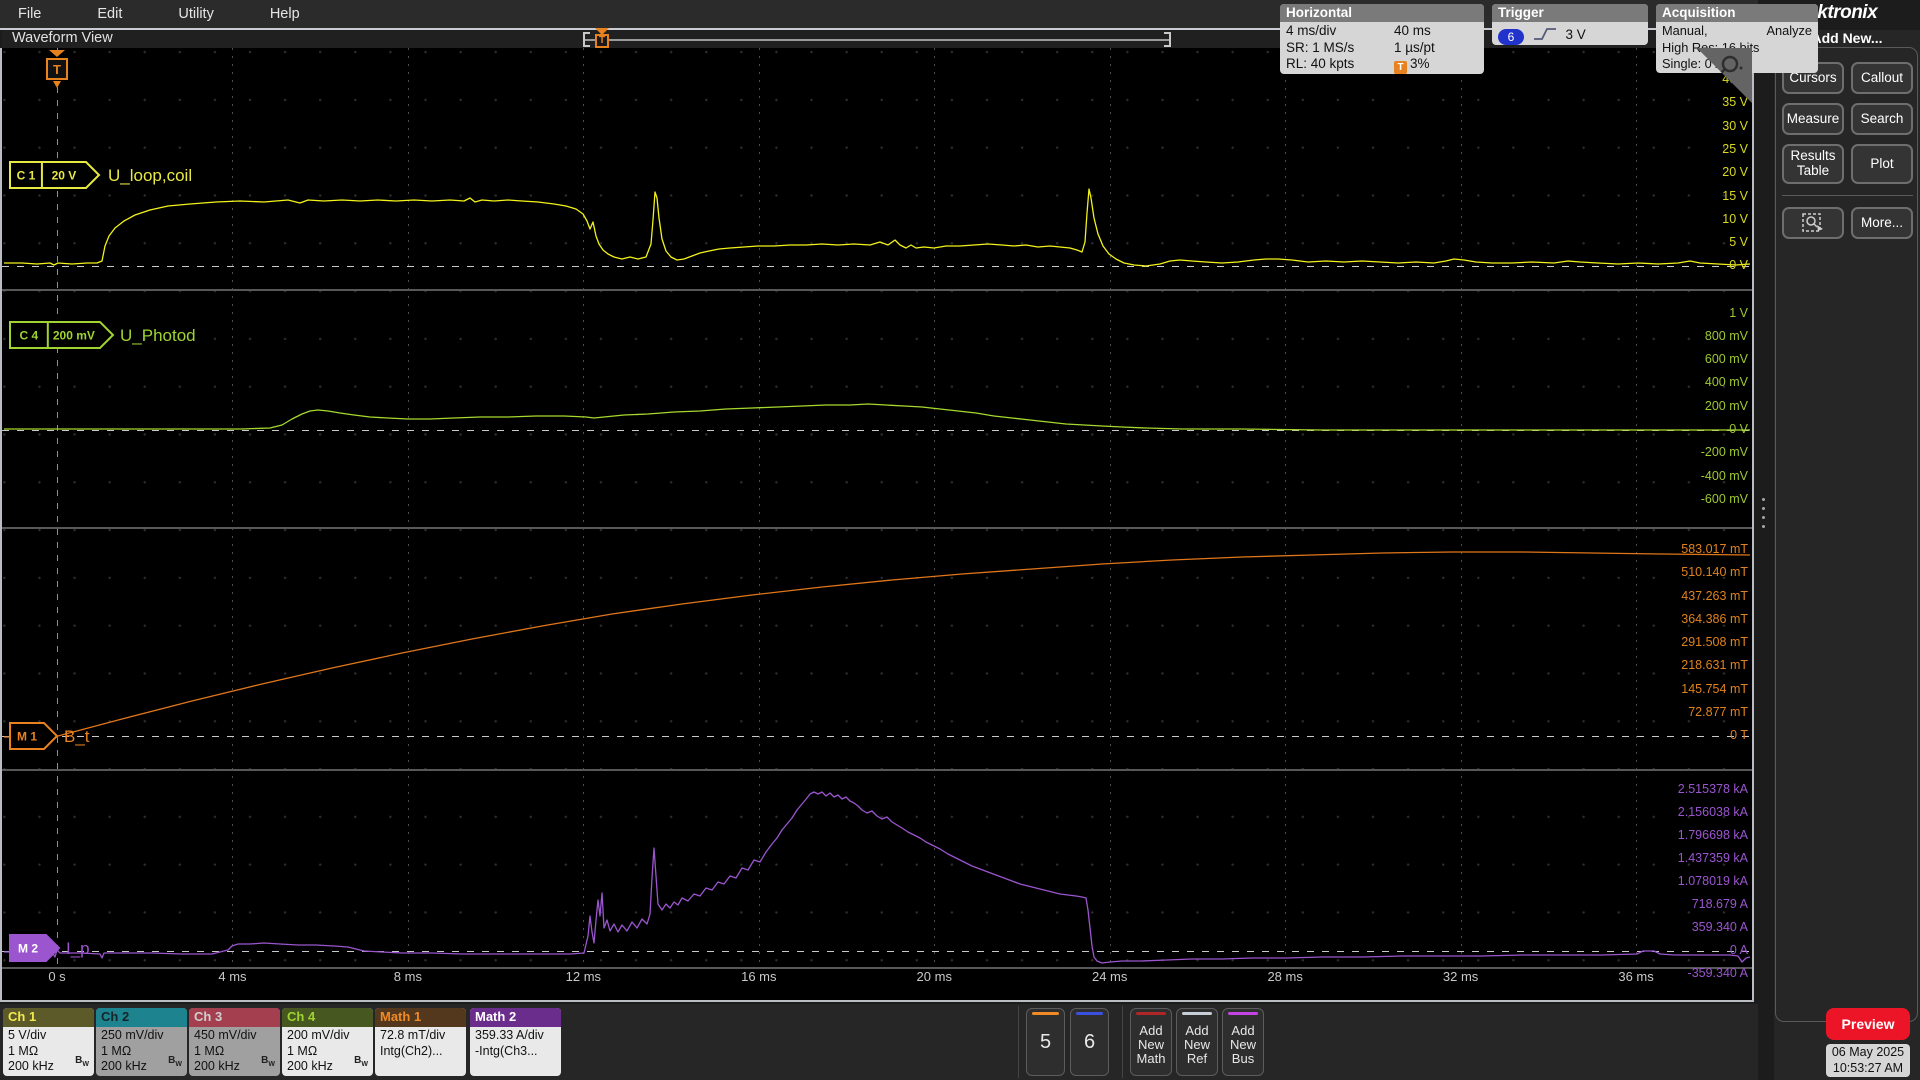  Describe the element at coordinates (1738, 242) in the screenshot. I see `y-axis-tick-label-ch1: 5 V` at that location.